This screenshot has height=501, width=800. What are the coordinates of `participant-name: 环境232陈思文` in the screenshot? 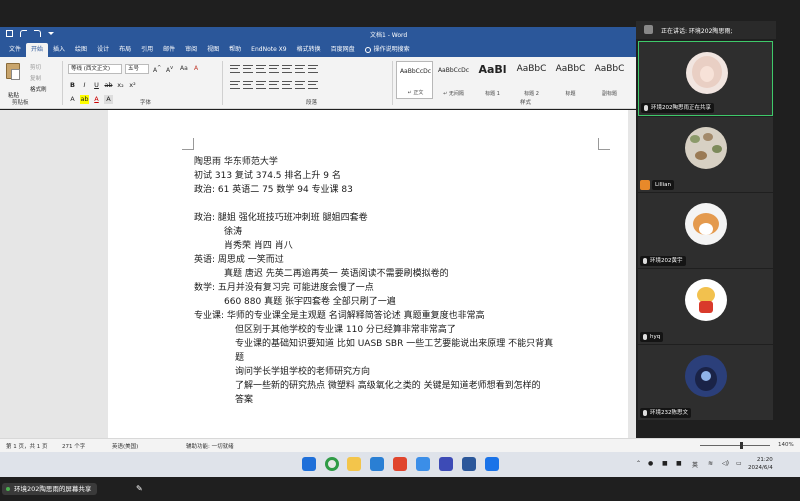 It's located at (665, 413).